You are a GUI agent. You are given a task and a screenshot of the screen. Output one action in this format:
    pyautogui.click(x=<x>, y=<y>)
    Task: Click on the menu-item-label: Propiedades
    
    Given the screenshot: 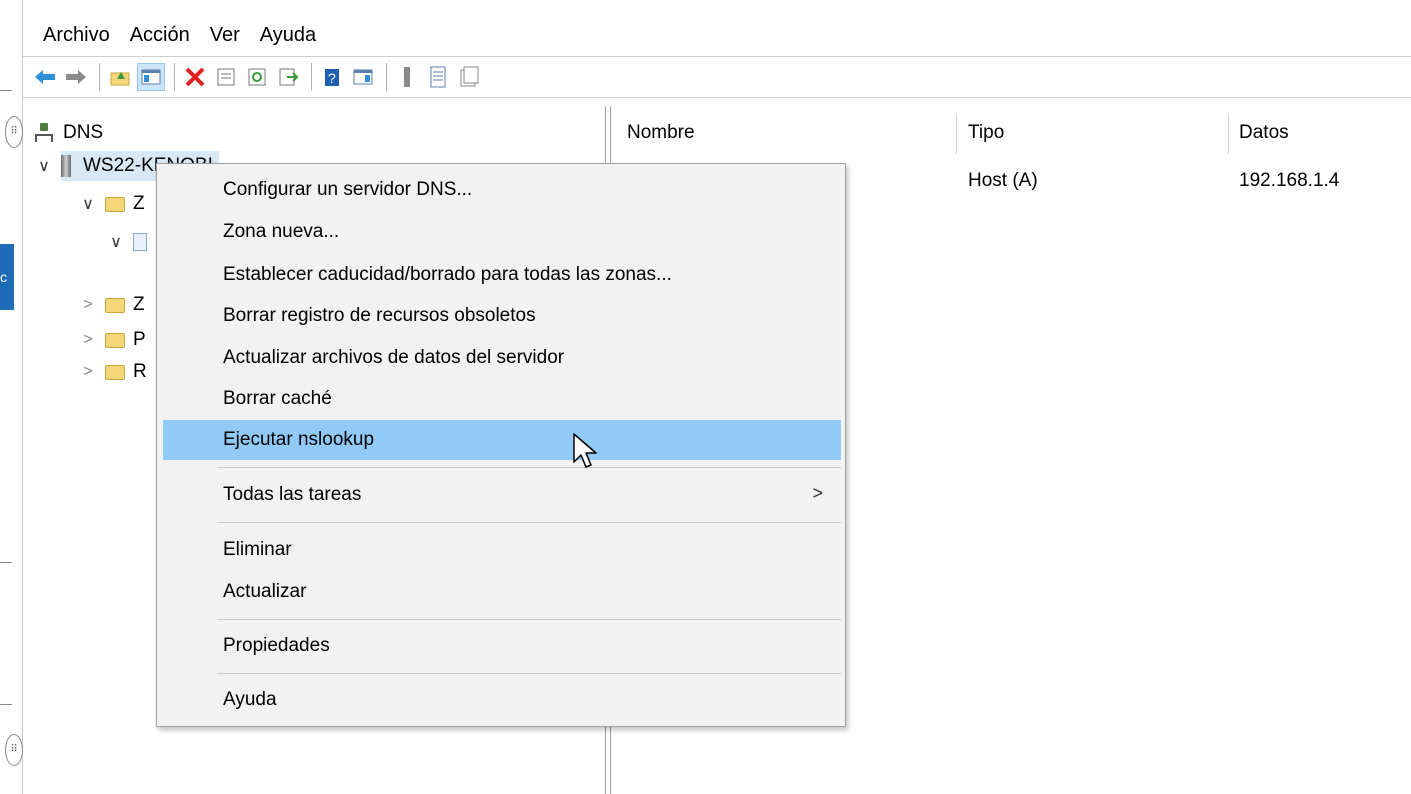 What is the action you would take?
    pyautogui.click(x=276, y=645)
    